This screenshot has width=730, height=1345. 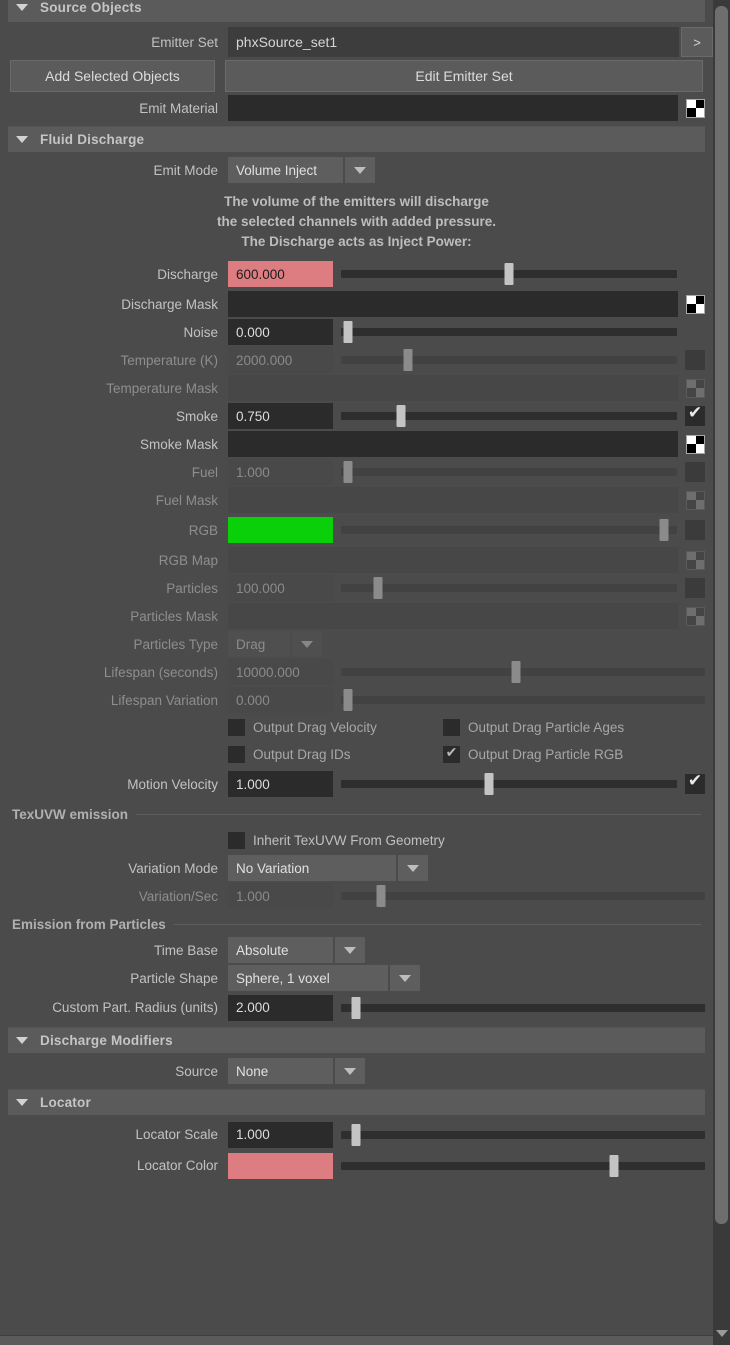 What do you see at coordinates (509, 784) in the screenshot?
I see `motion-velocity-slider` at bounding box center [509, 784].